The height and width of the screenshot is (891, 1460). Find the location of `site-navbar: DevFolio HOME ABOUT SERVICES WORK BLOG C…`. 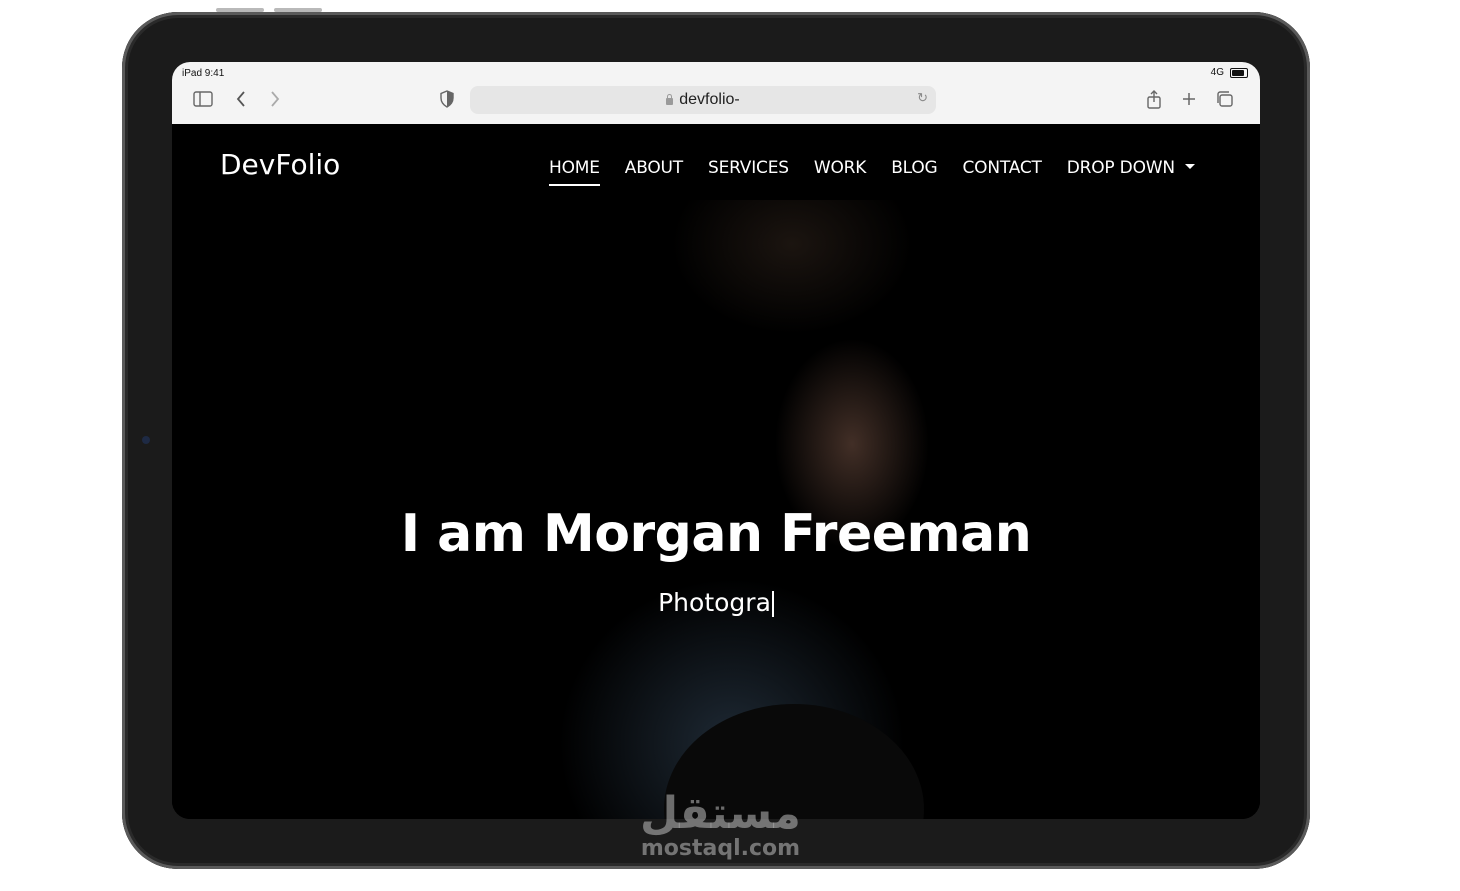

site-navbar: DevFolio HOME ABOUT SERVICES WORK BLOG C… is located at coordinates (716, 162).